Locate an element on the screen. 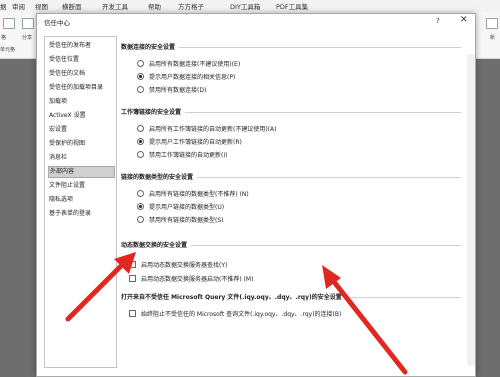 The width and height of the screenshot is (500, 377). nav-item-trusted-documents: 受信任的文档 is located at coordinates (80, 73).